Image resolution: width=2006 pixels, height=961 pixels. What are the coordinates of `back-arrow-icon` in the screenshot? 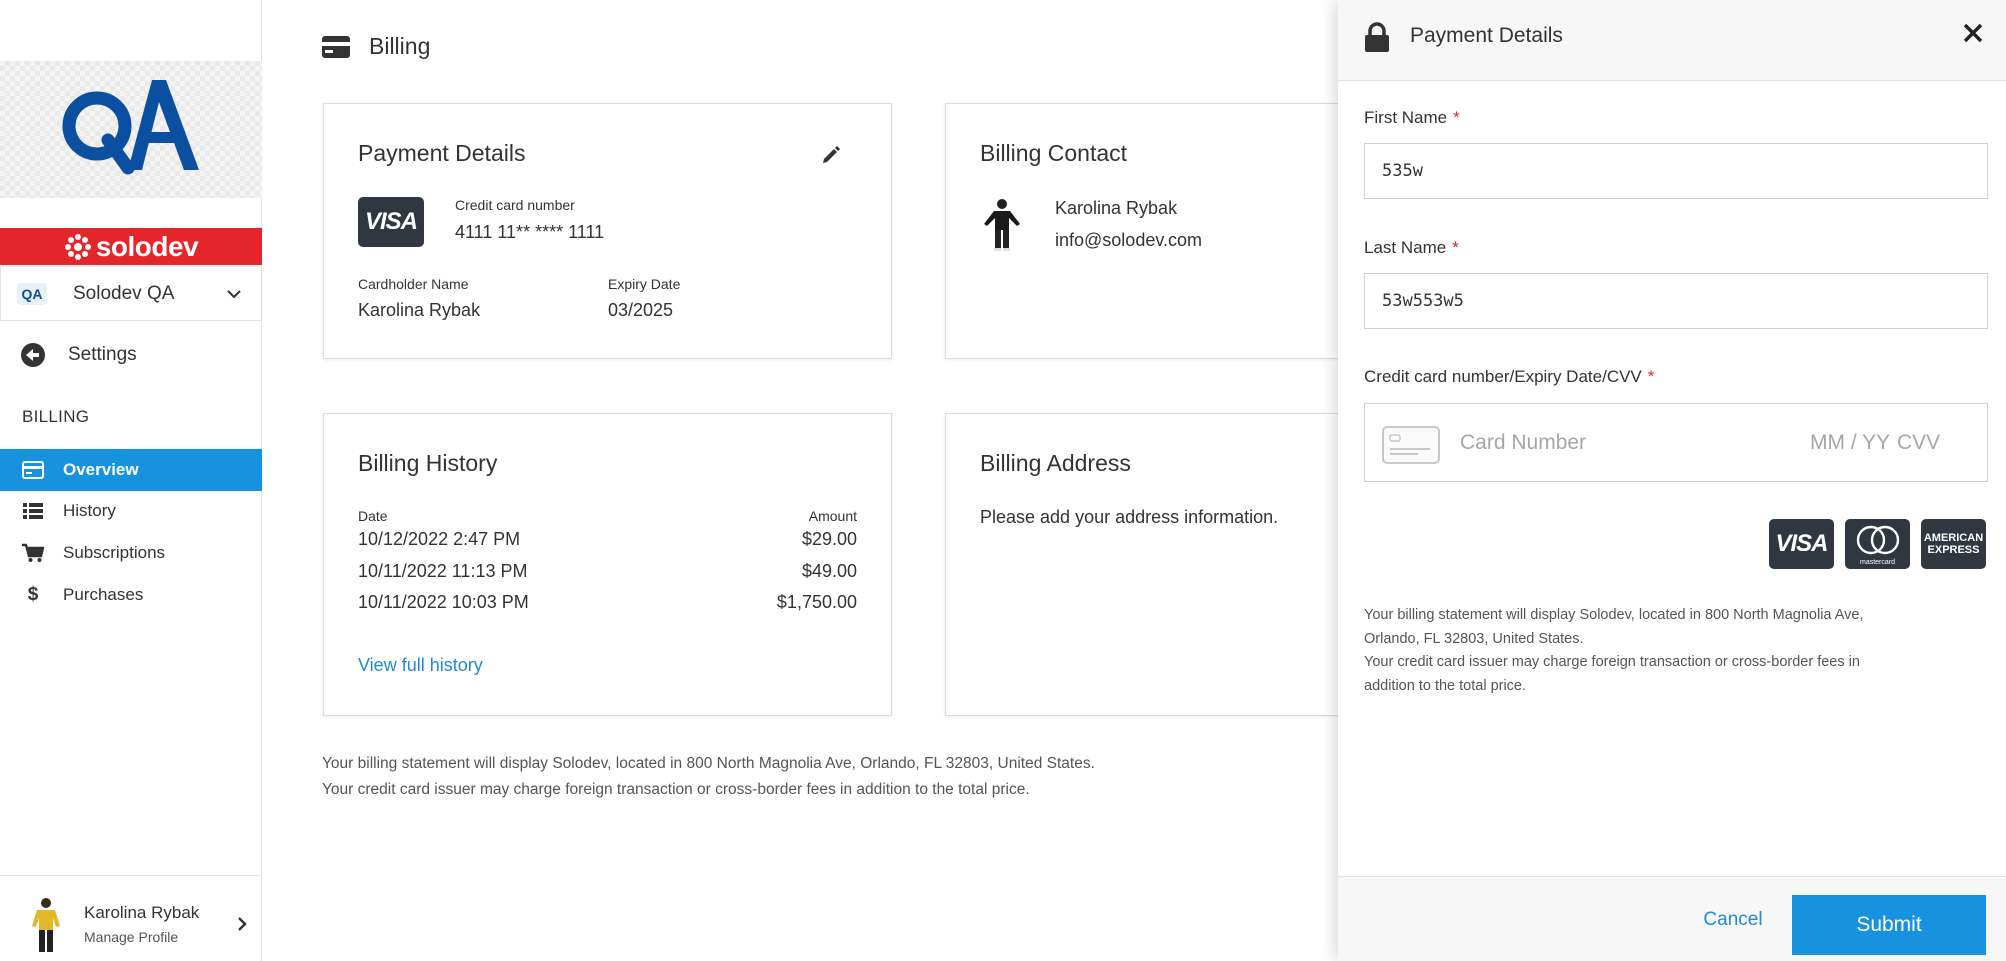 It's located at (33, 355).